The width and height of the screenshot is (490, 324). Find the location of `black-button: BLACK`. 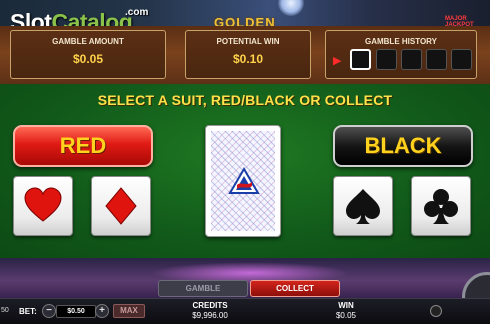

black-button: BLACK is located at coordinates (403, 146).